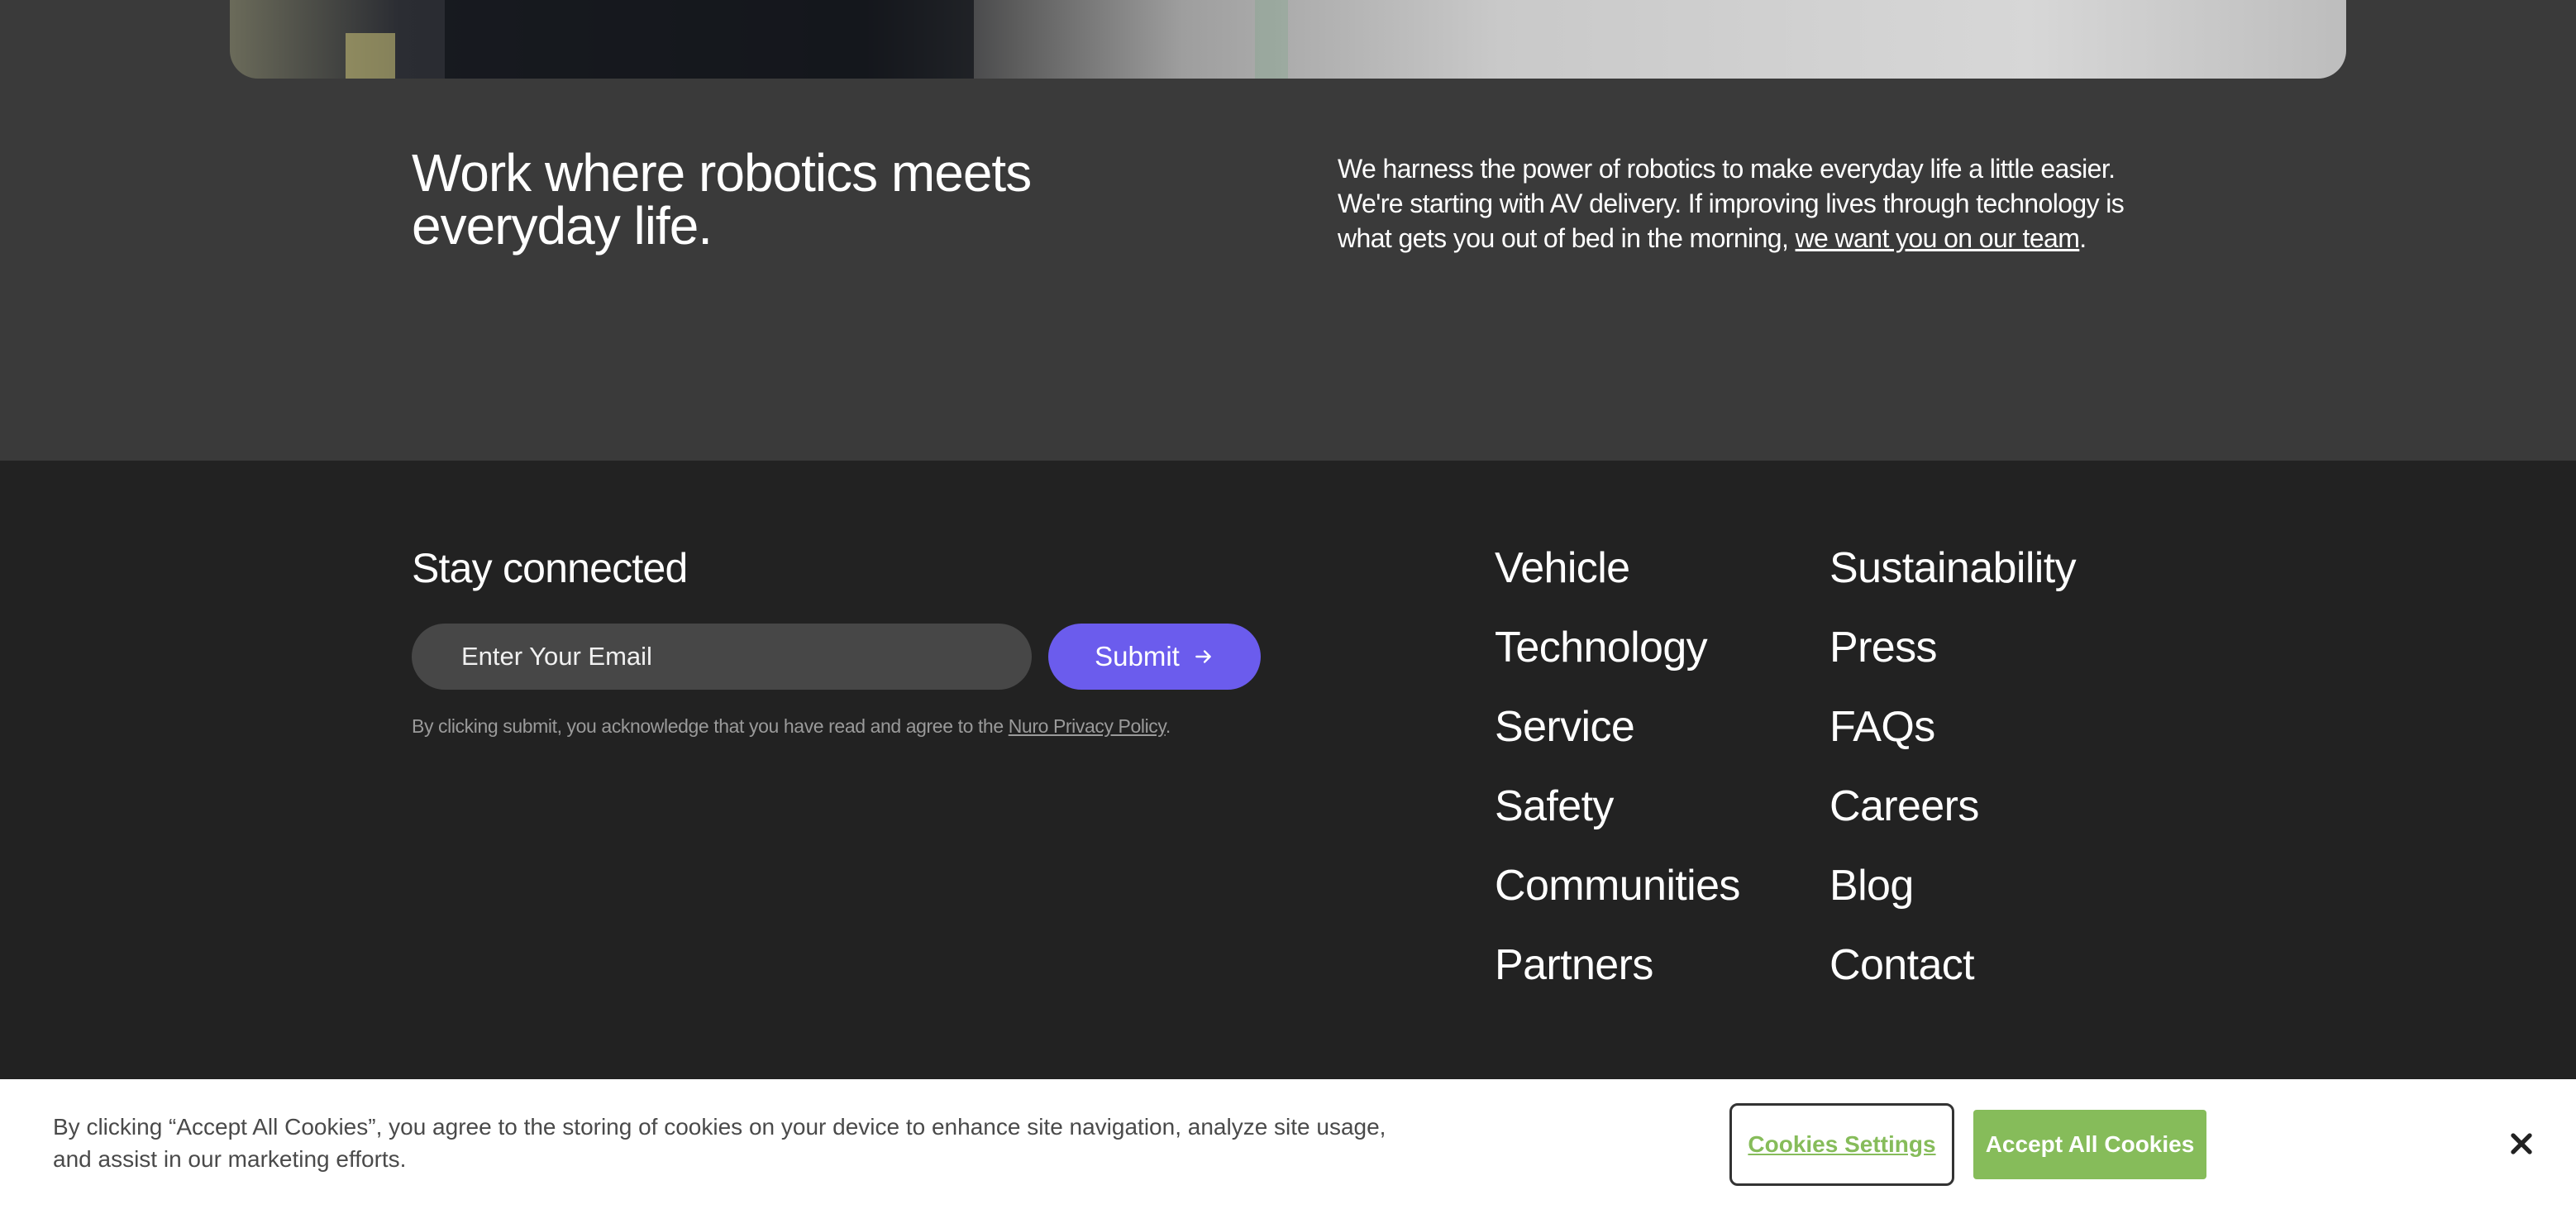 This screenshot has height=1214, width=2576. Describe the element at coordinates (1904, 806) in the screenshot. I see `footer-link-careers: Careers` at that location.